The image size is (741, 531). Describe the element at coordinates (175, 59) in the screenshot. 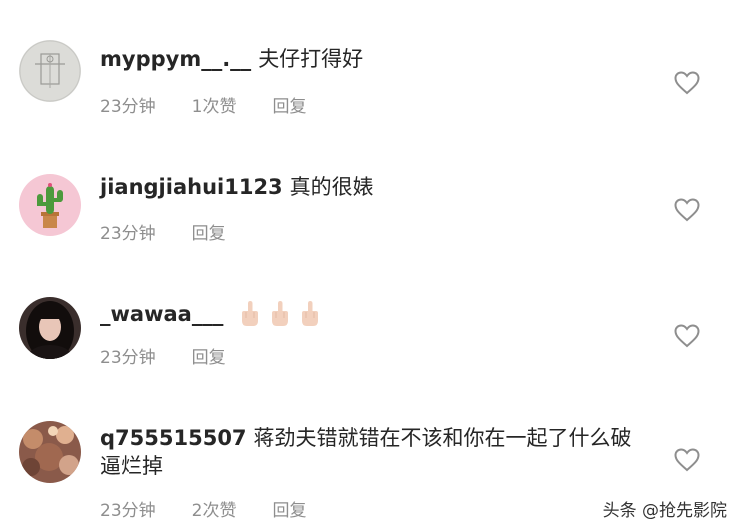

I see `username: myppym__.__` at that location.